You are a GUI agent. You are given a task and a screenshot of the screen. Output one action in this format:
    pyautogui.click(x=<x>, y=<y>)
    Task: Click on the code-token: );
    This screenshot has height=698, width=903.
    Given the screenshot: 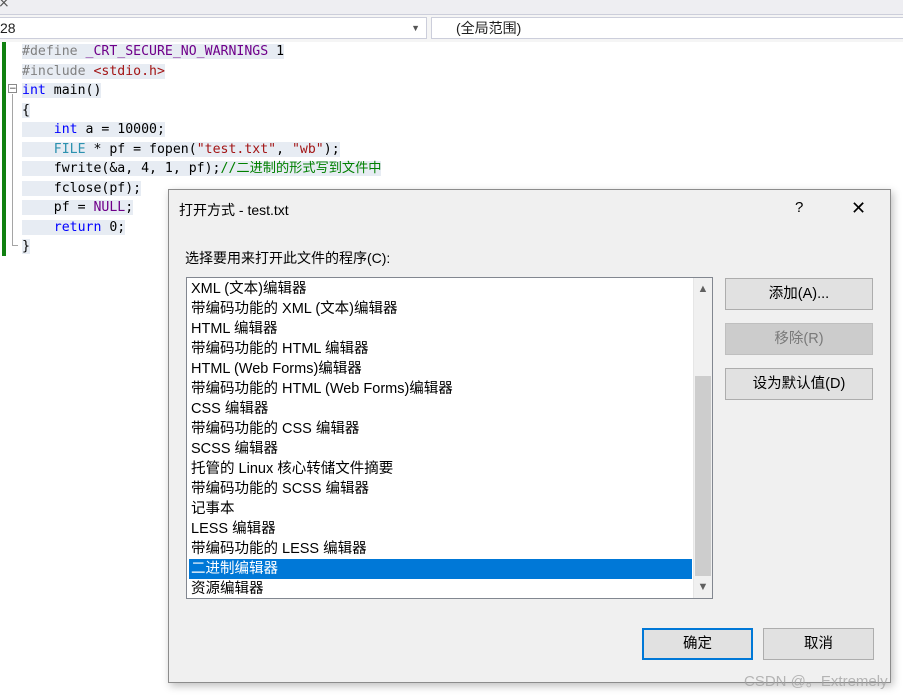 What is the action you would take?
    pyautogui.click(x=331, y=149)
    